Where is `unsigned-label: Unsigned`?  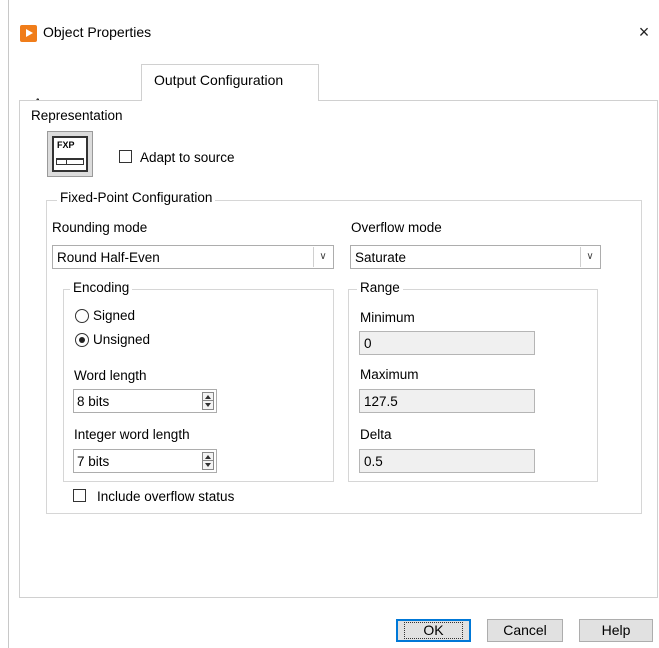
unsigned-label: Unsigned is located at coordinates (122, 339).